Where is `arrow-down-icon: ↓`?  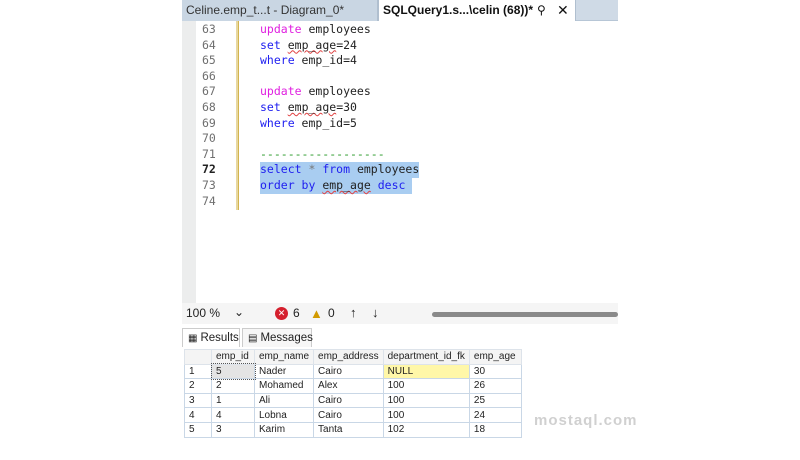 arrow-down-icon: ↓ is located at coordinates (375, 312).